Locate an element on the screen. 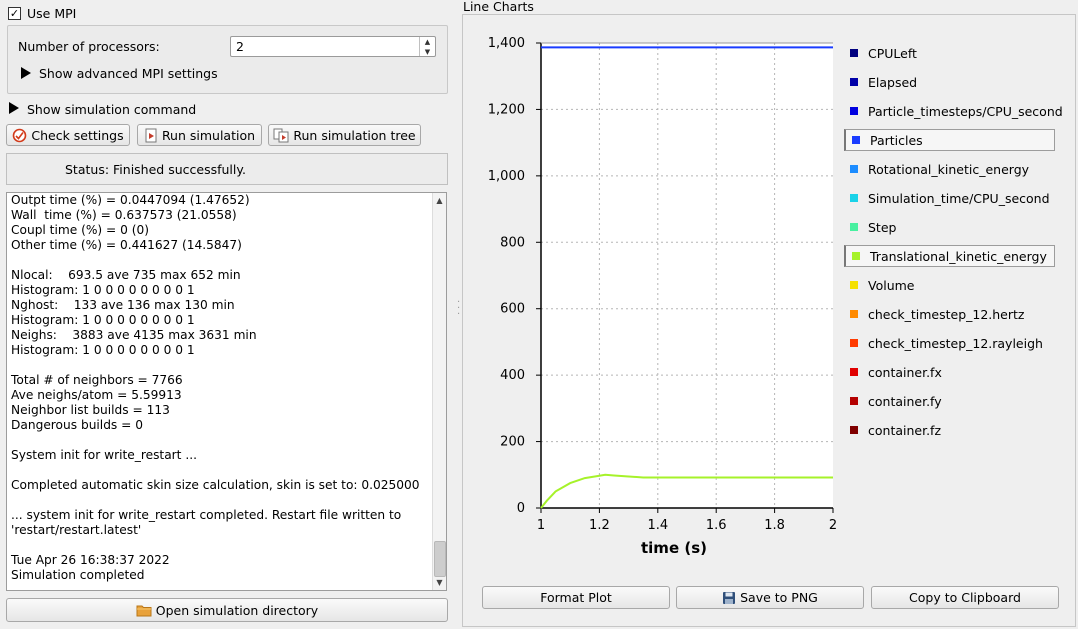  x-tick-label: 1 is located at coordinates (541, 525).